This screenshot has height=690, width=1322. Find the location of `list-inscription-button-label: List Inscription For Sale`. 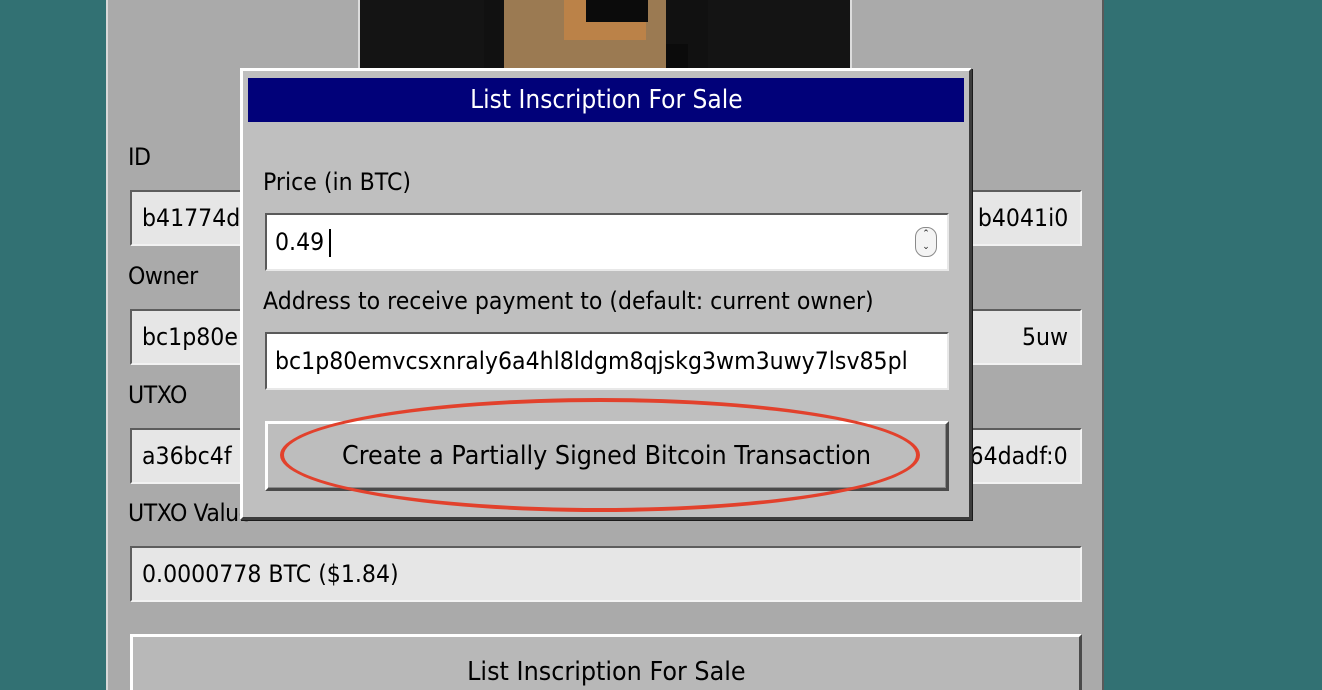

list-inscription-button-label: List Inscription For Sale is located at coordinates (606, 672).